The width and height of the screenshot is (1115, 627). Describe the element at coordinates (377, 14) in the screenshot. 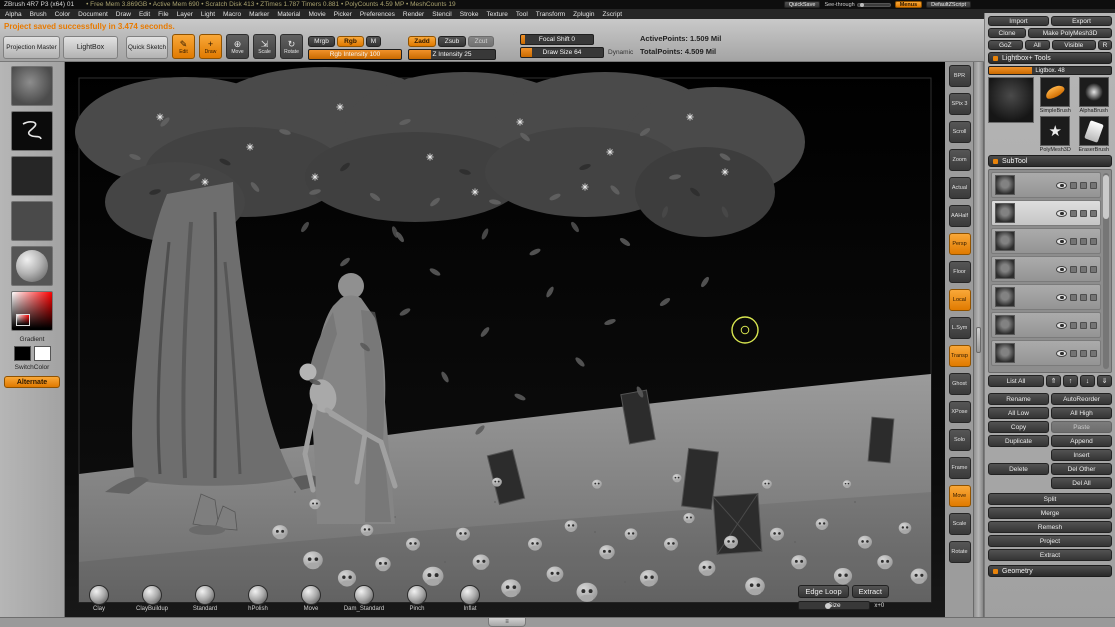

I see `menu-item: Preferences` at that location.